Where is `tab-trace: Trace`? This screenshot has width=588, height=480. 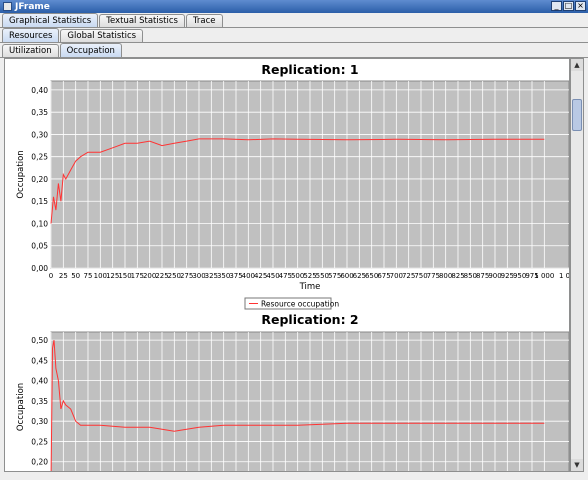
tab-trace: Trace is located at coordinates (204, 20).